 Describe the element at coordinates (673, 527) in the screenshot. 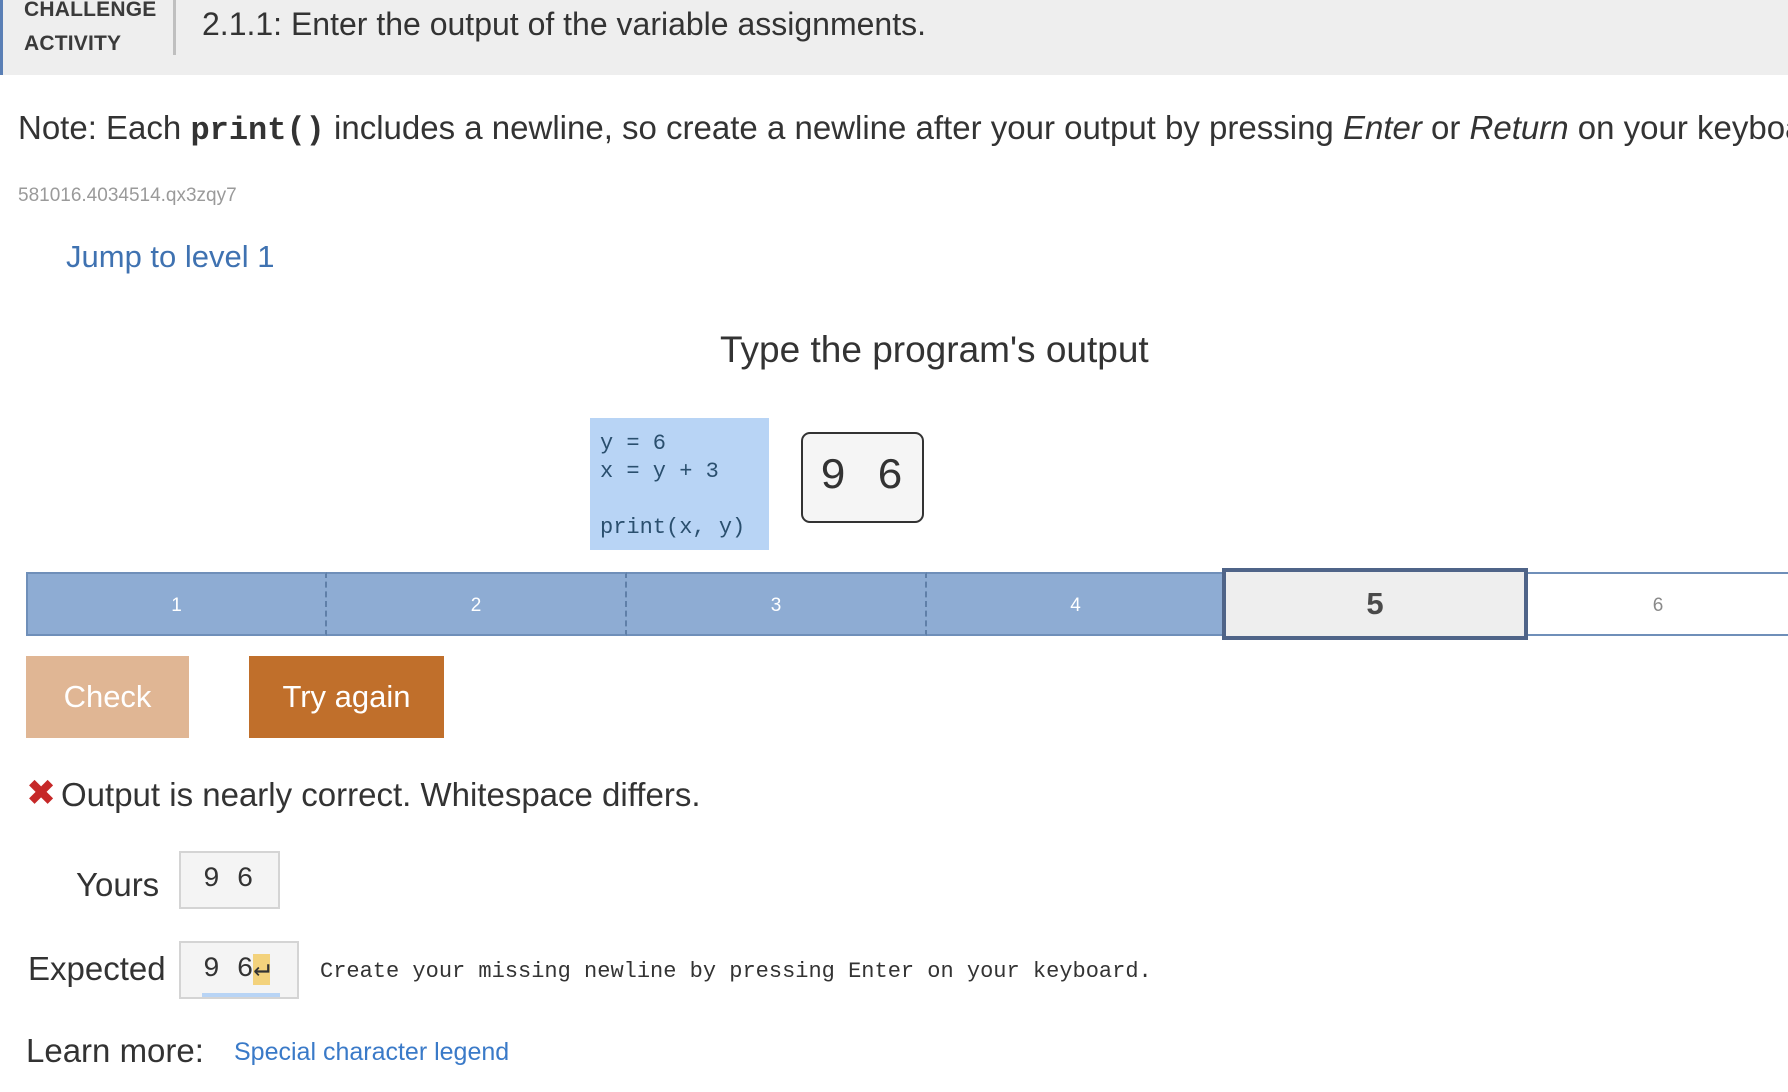

I see `code-line: print(x, y)` at that location.